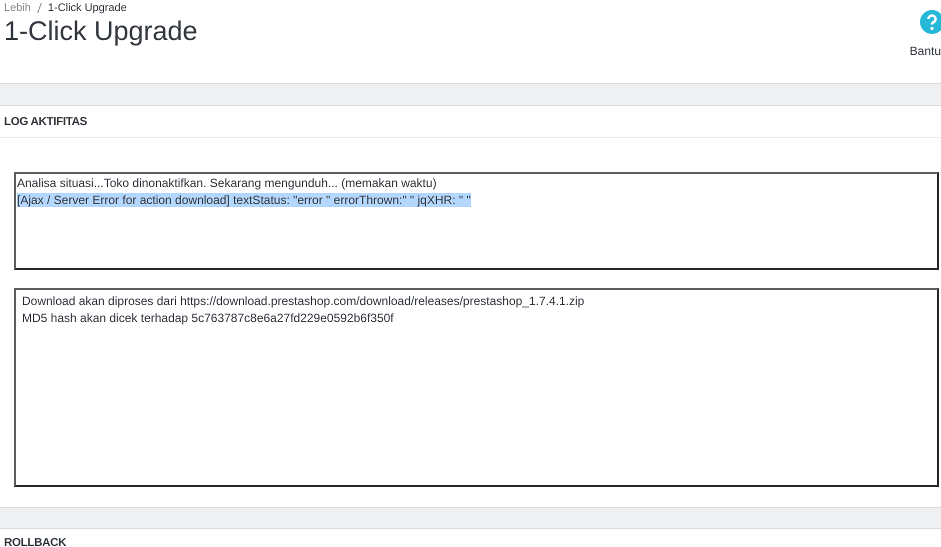  What do you see at coordinates (208, 318) in the screenshot?
I see `log-line: MD5 hash akan dicek terhadap 5c763787c8e6a27fd229e0592b6f350f` at bounding box center [208, 318].